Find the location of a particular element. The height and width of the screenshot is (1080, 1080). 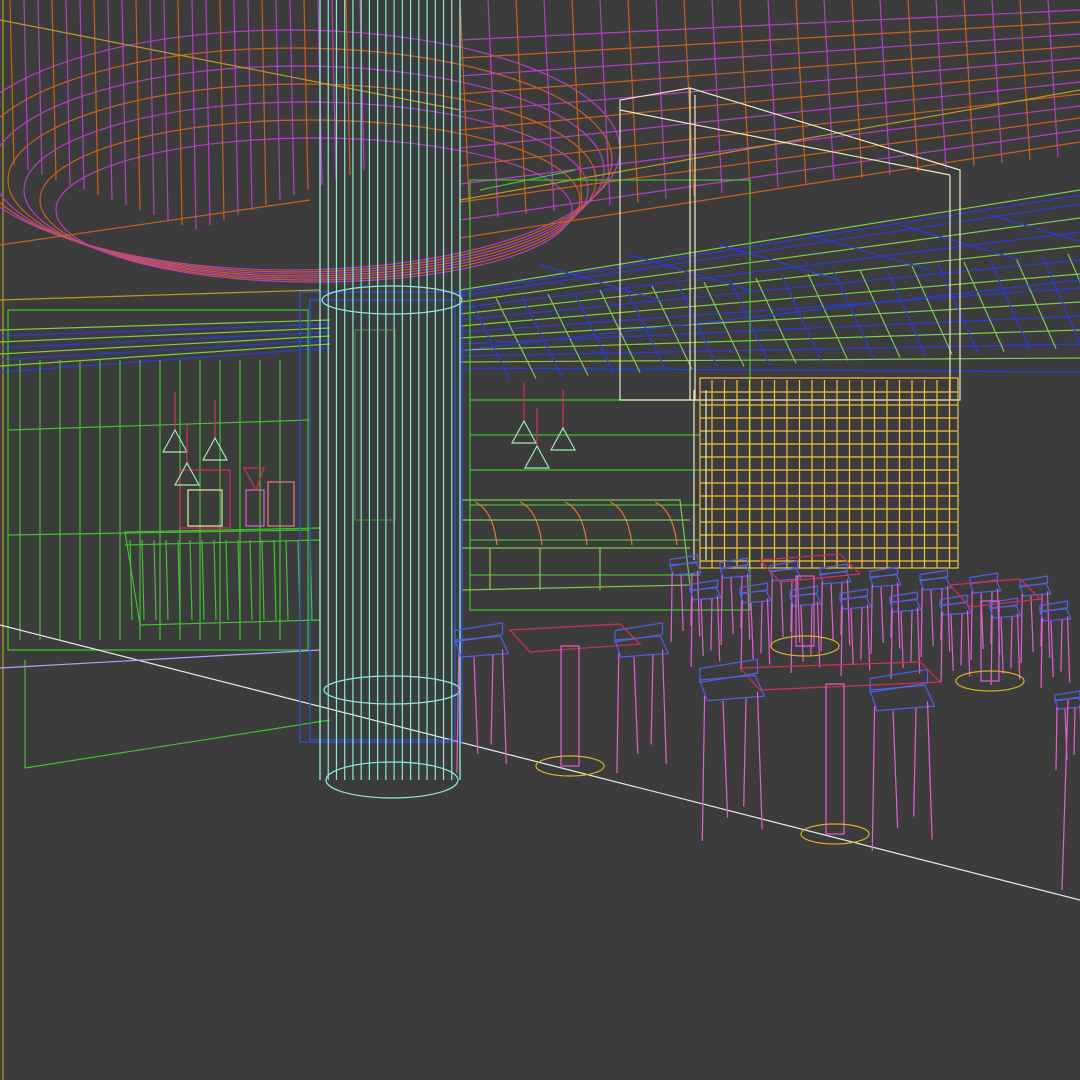

white-box-wireframe is located at coordinates (790, 244).